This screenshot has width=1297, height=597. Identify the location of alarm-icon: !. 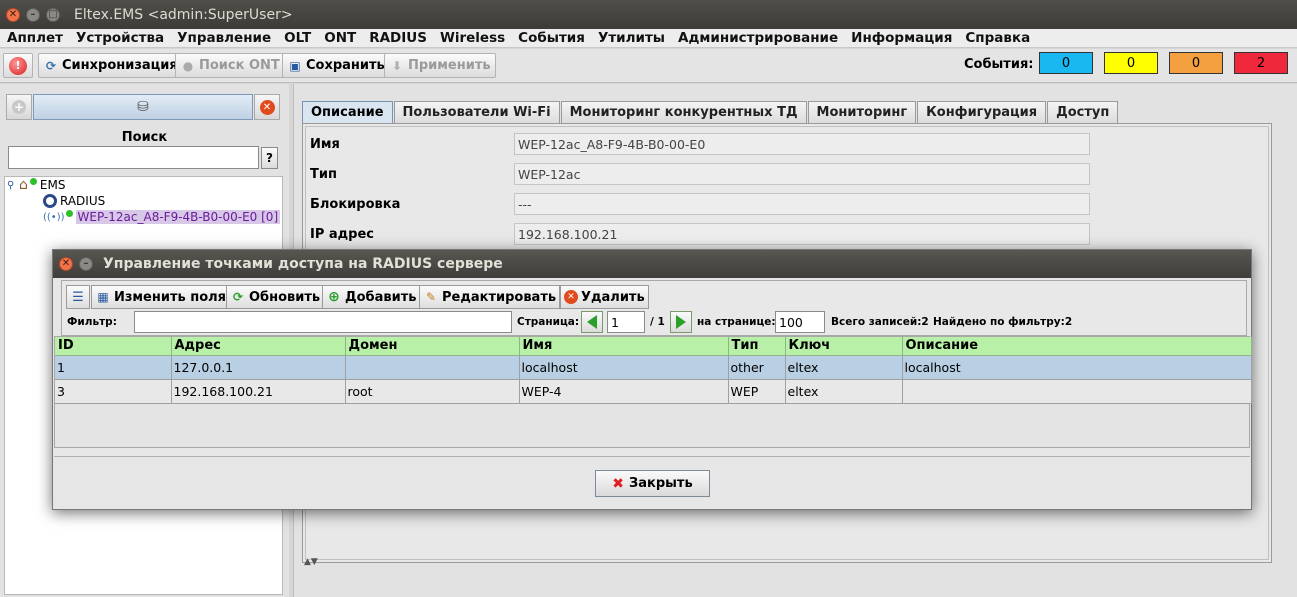
(18, 65).